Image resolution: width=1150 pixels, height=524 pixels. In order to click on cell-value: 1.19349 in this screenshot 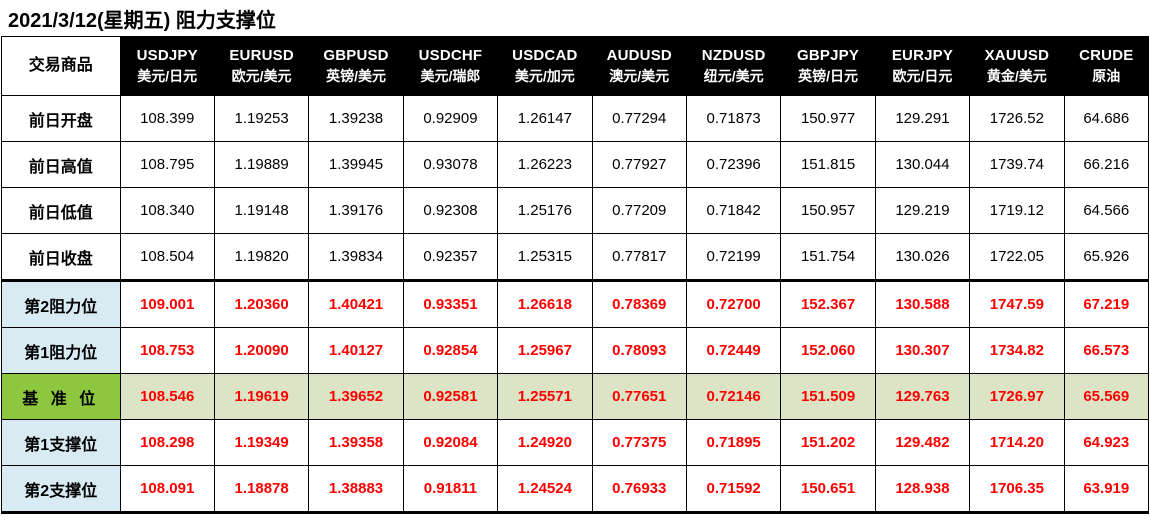, I will do `click(261, 442)`.